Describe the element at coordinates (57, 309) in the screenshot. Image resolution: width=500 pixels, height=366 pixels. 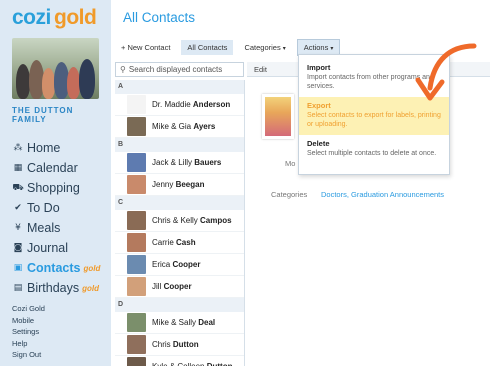
I see `footer-link-cozi-gold: Cozi Gold` at that location.